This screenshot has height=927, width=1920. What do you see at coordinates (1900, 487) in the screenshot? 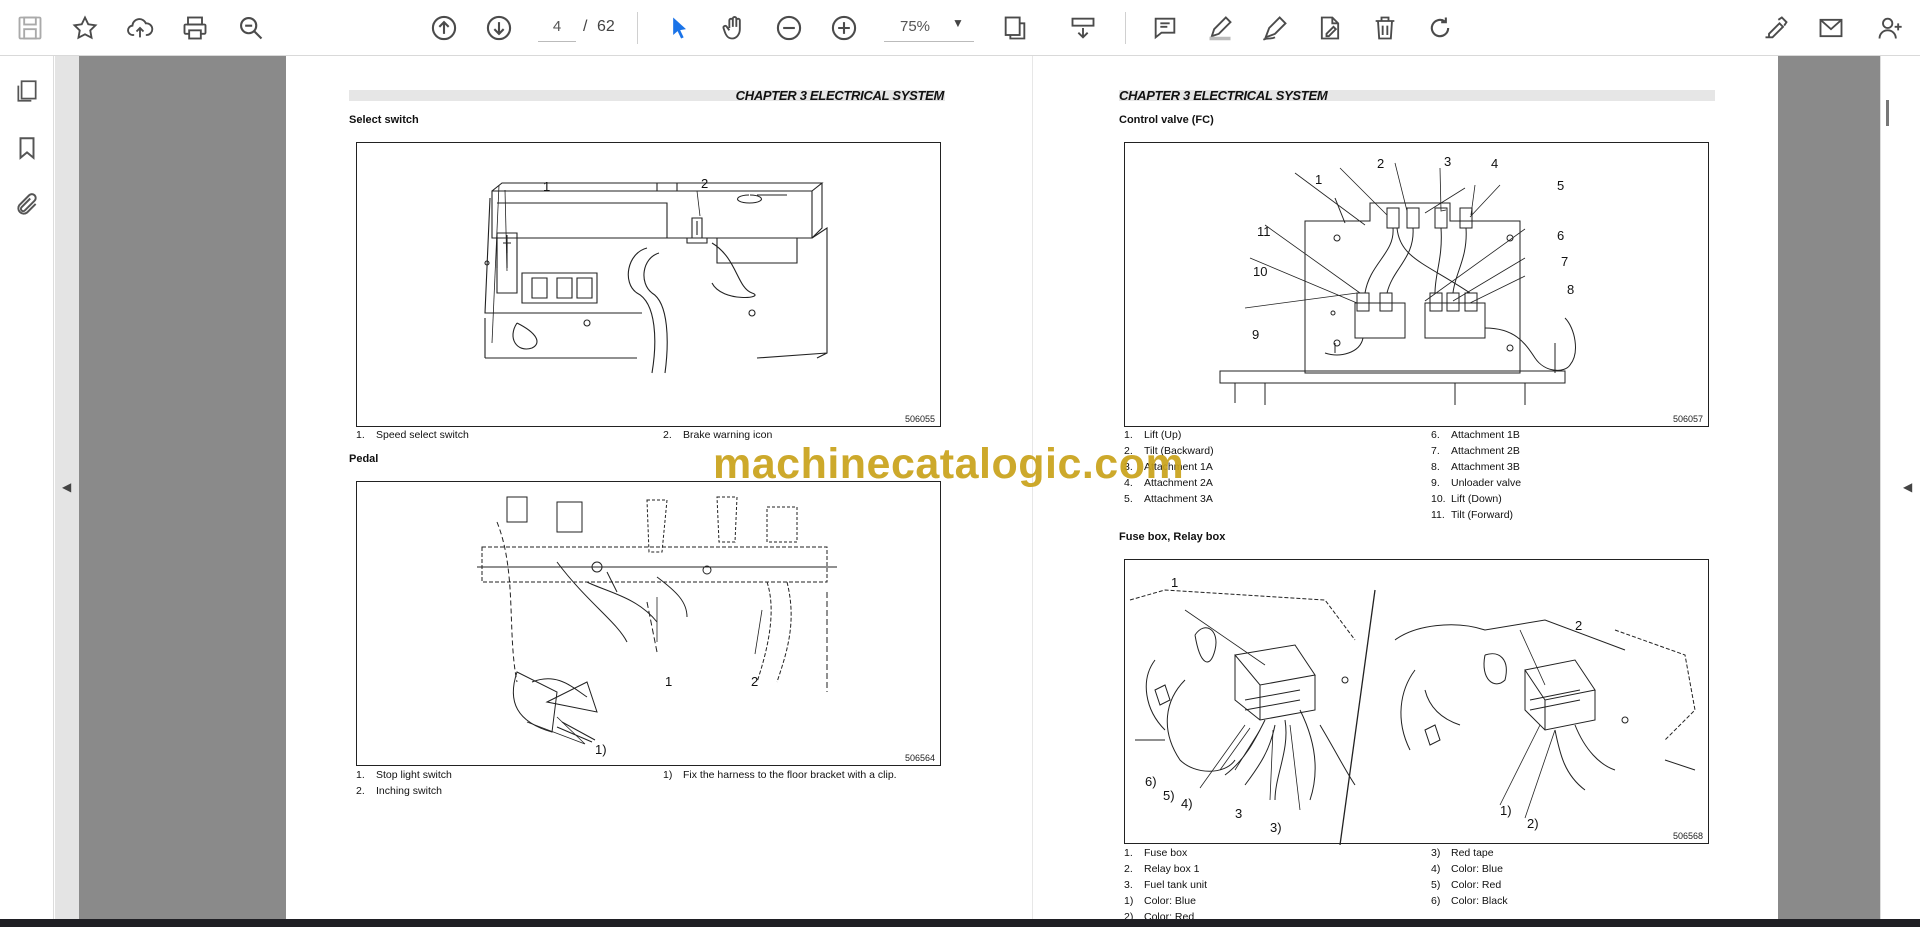
I see `right-panel` at bounding box center [1900, 487].